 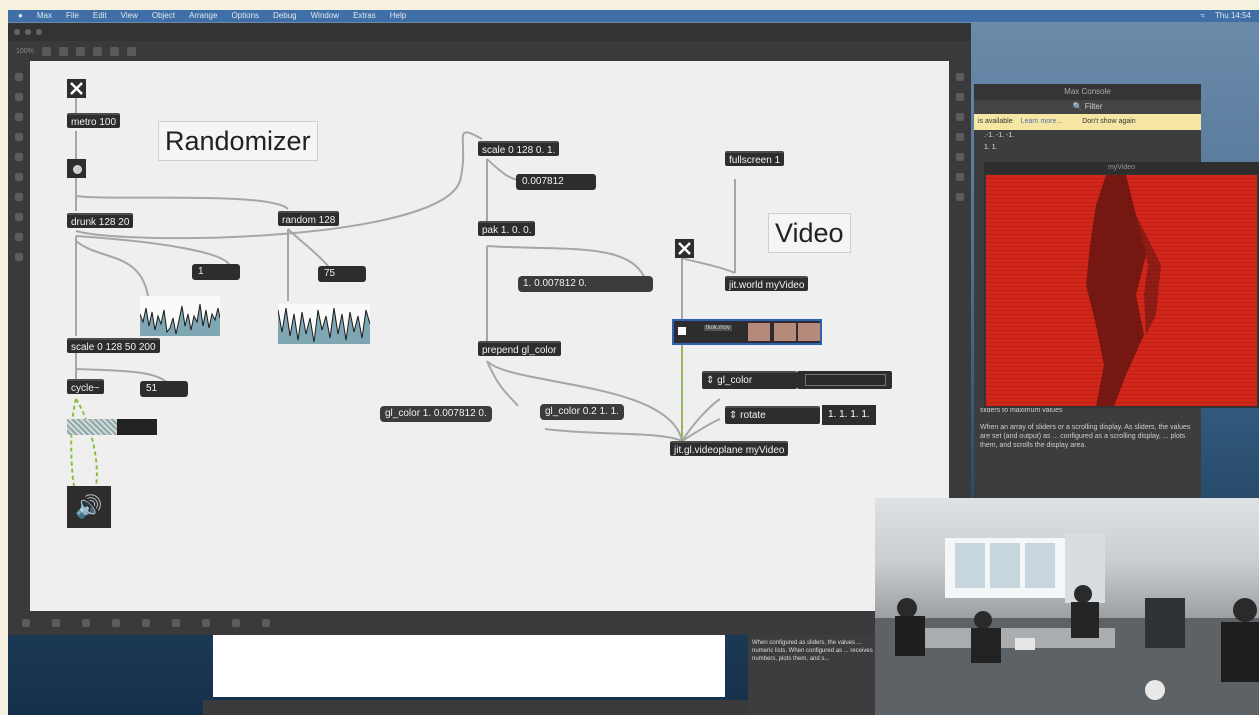 What do you see at coordinates (849, 415) in the screenshot?
I see `multi-number-box: 1. 1. 1. 1.` at bounding box center [849, 415].